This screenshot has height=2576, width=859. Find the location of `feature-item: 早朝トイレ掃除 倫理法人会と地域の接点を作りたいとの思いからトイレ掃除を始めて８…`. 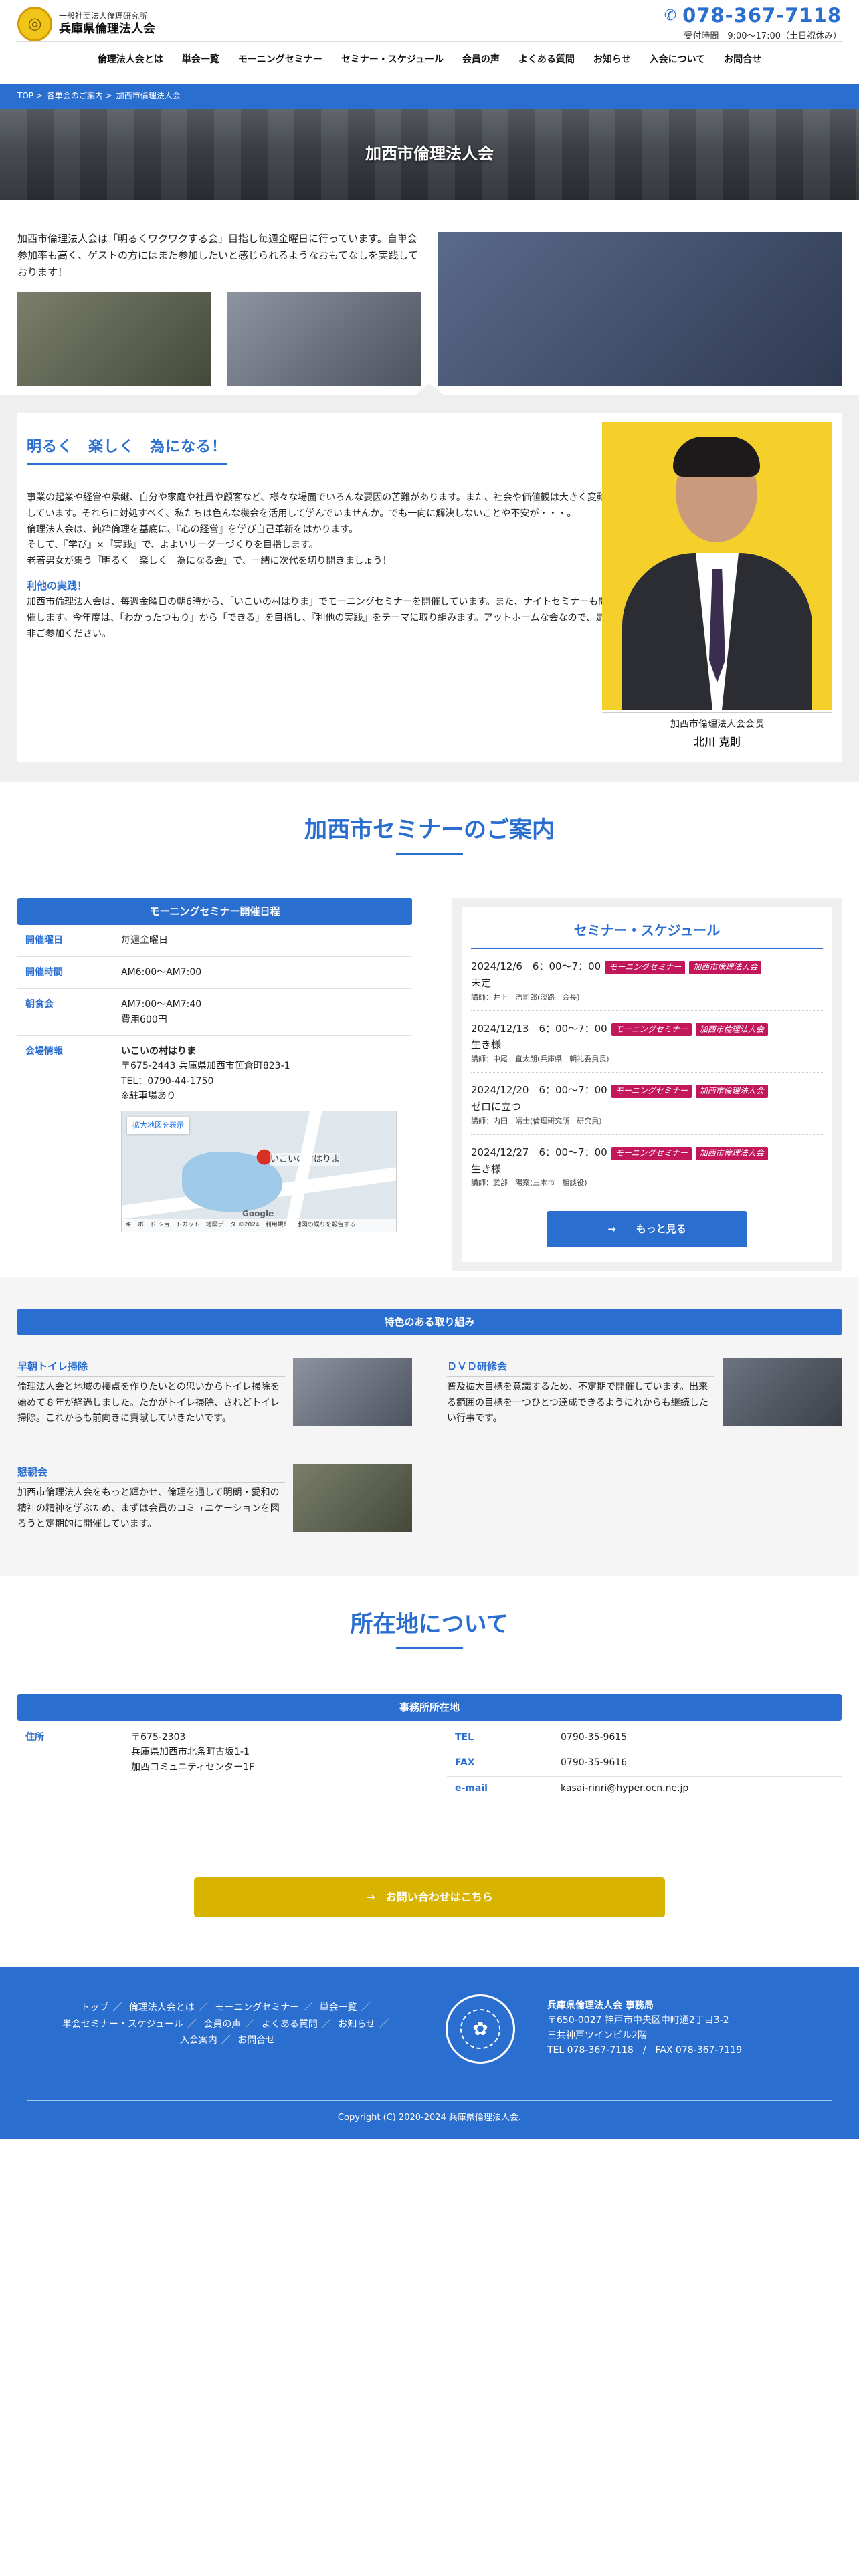

feature-item: 早朝トイレ掃除 倫理法人会と地域の接点を作りたいとの思いからトイレ掃除を始めて８… is located at coordinates (215, 1393).